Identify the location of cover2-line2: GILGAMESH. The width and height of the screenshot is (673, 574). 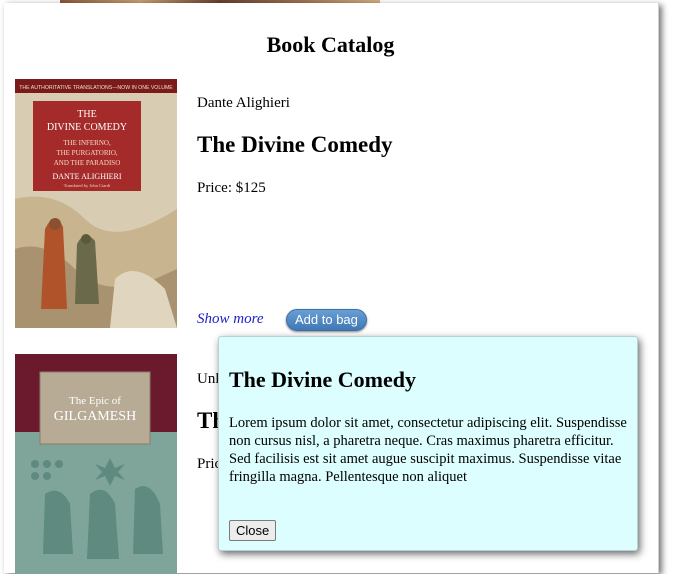
(95, 416).